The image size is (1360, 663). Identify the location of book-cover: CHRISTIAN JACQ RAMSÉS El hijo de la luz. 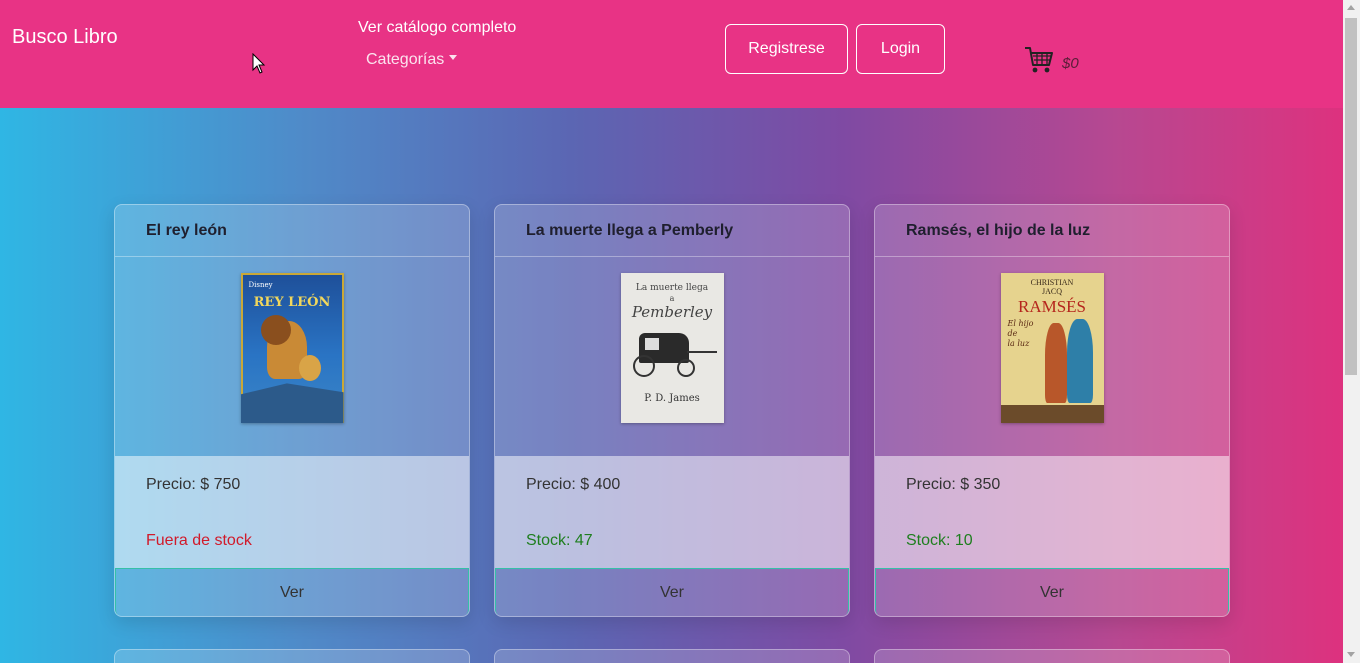
(1052, 348).